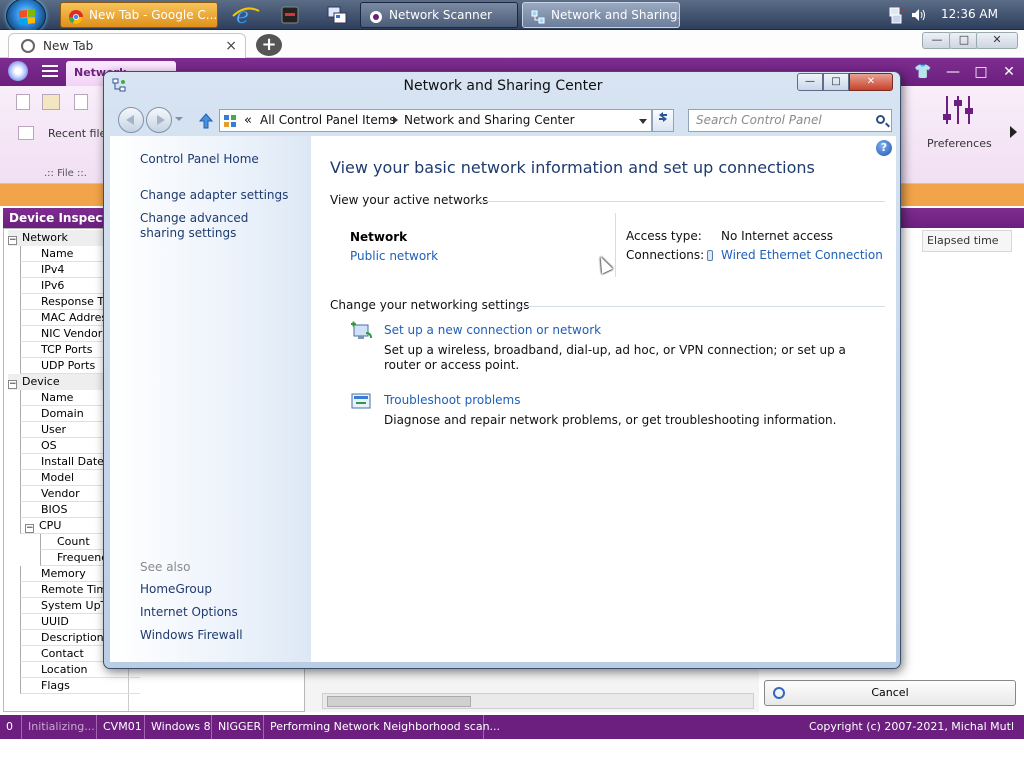  What do you see at coordinates (880, 119) in the screenshot?
I see `search-icon` at bounding box center [880, 119].